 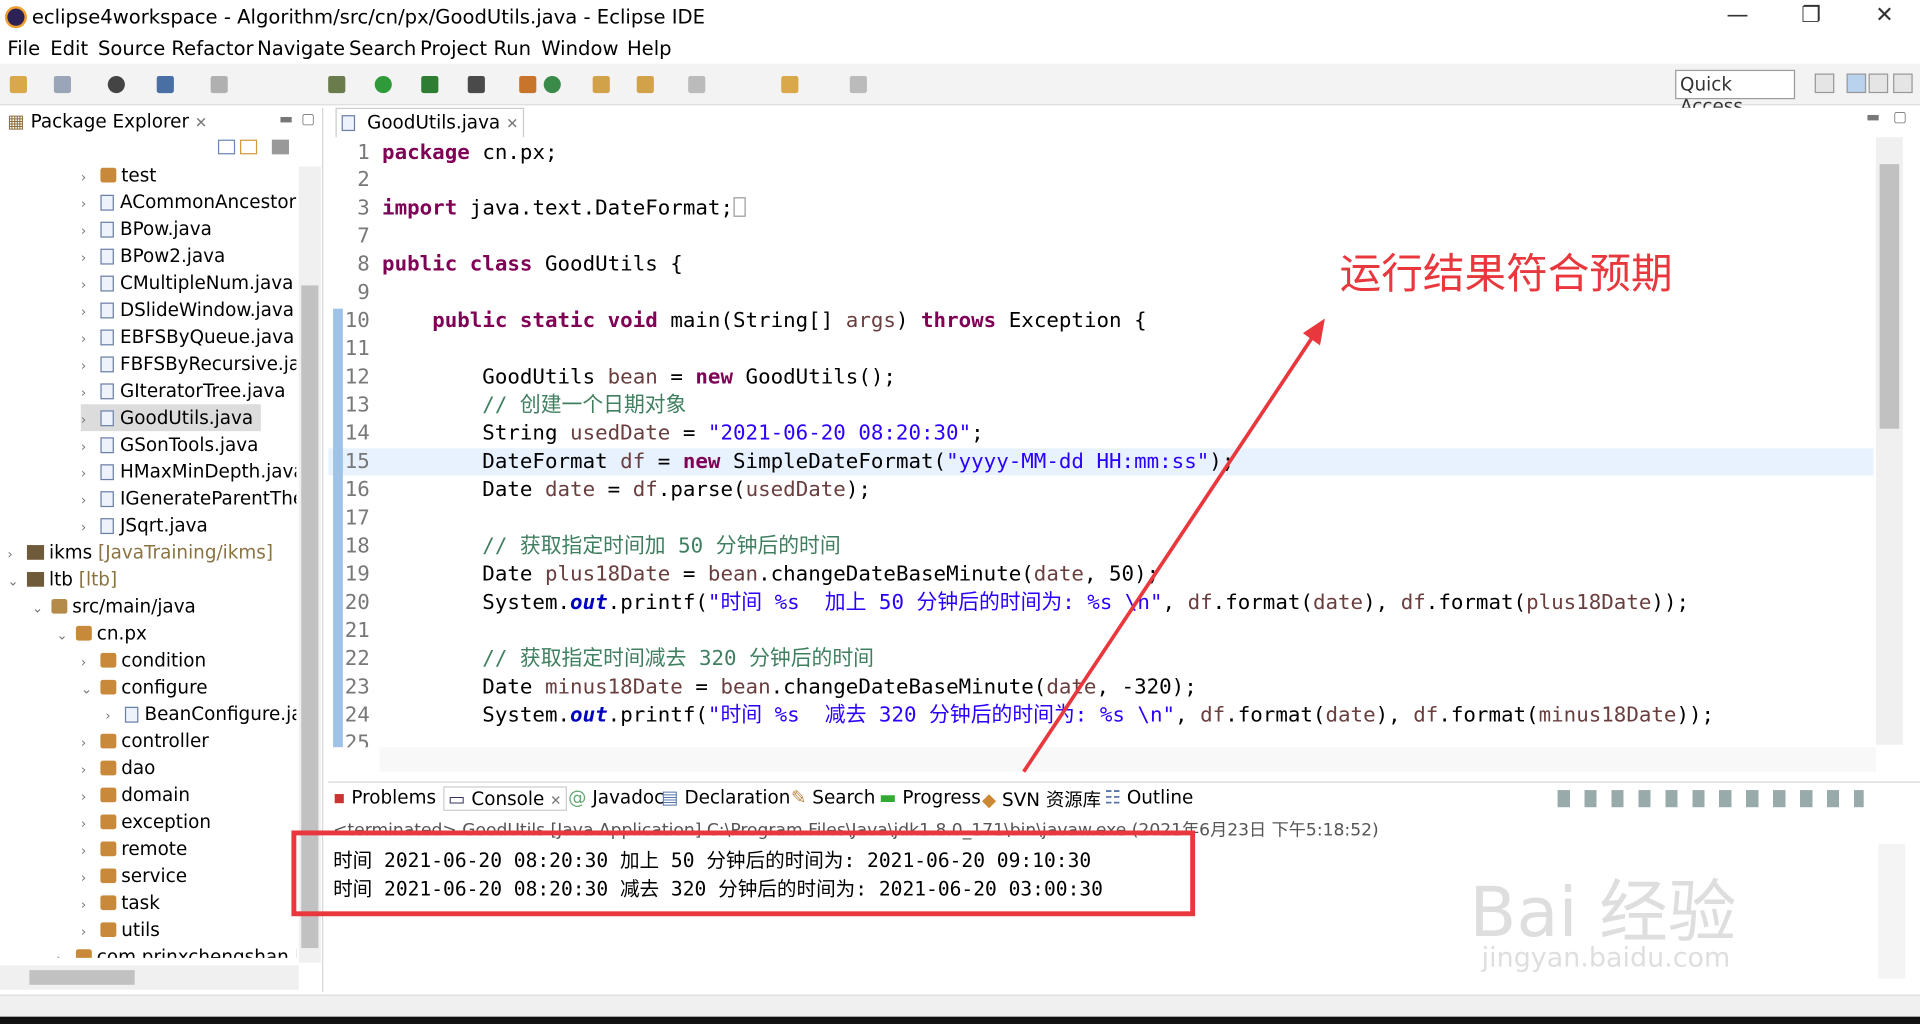 I want to click on tree-item-com-prinxchengshan: ›com.prinxchengshan.lt, so click(x=176, y=950).